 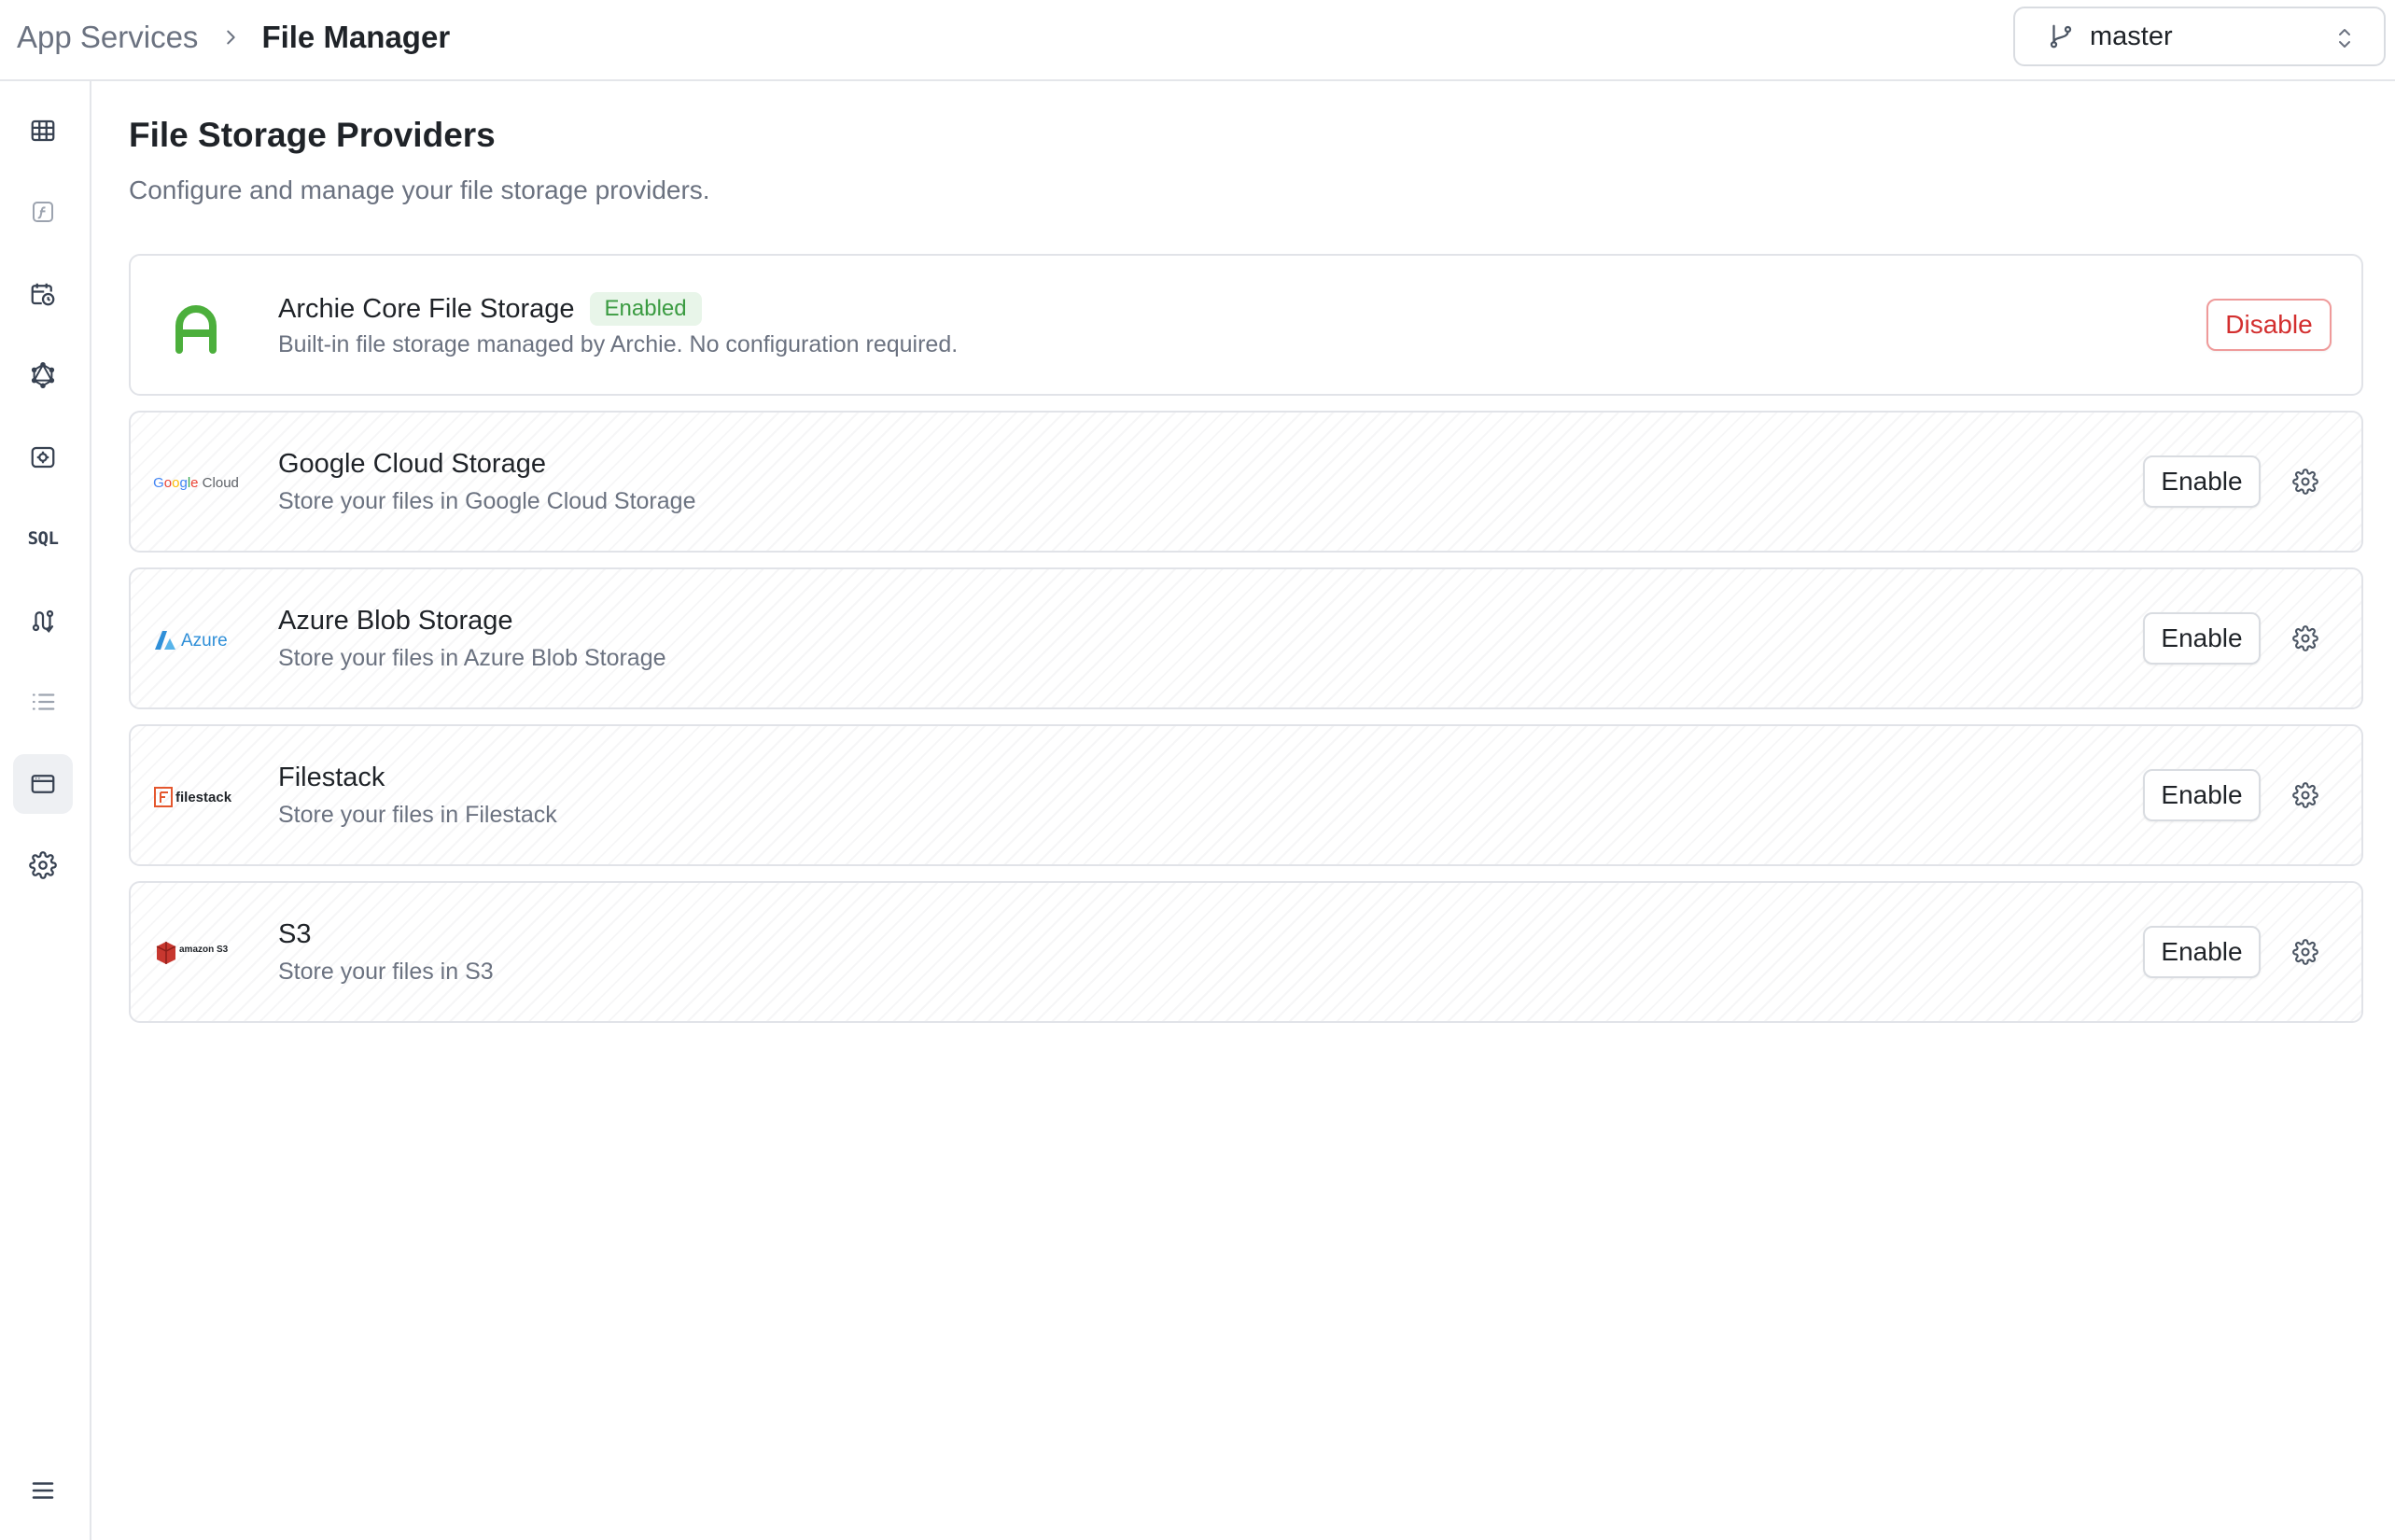 What do you see at coordinates (412, 464) in the screenshot?
I see `provider-name: Google Cloud Storage` at bounding box center [412, 464].